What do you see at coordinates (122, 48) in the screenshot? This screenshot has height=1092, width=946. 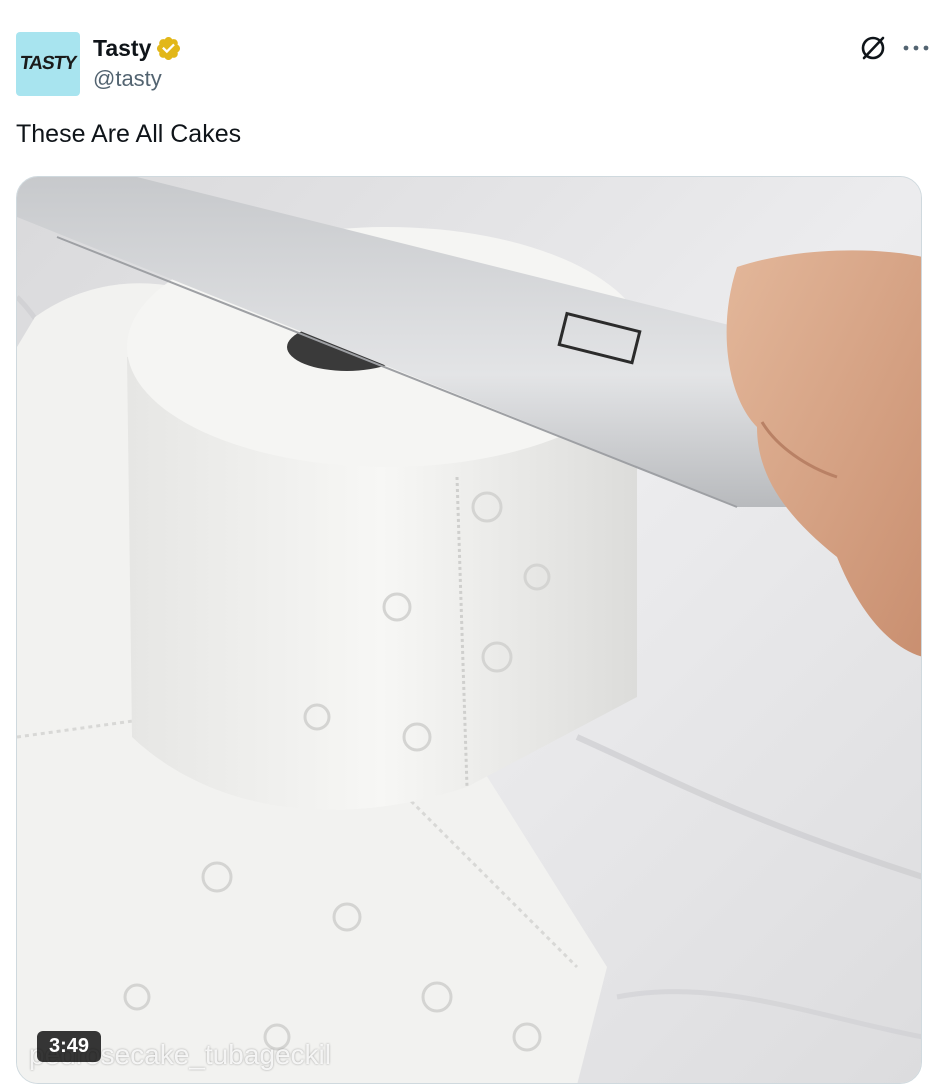 I see `display-name: Tasty` at bounding box center [122, 48].